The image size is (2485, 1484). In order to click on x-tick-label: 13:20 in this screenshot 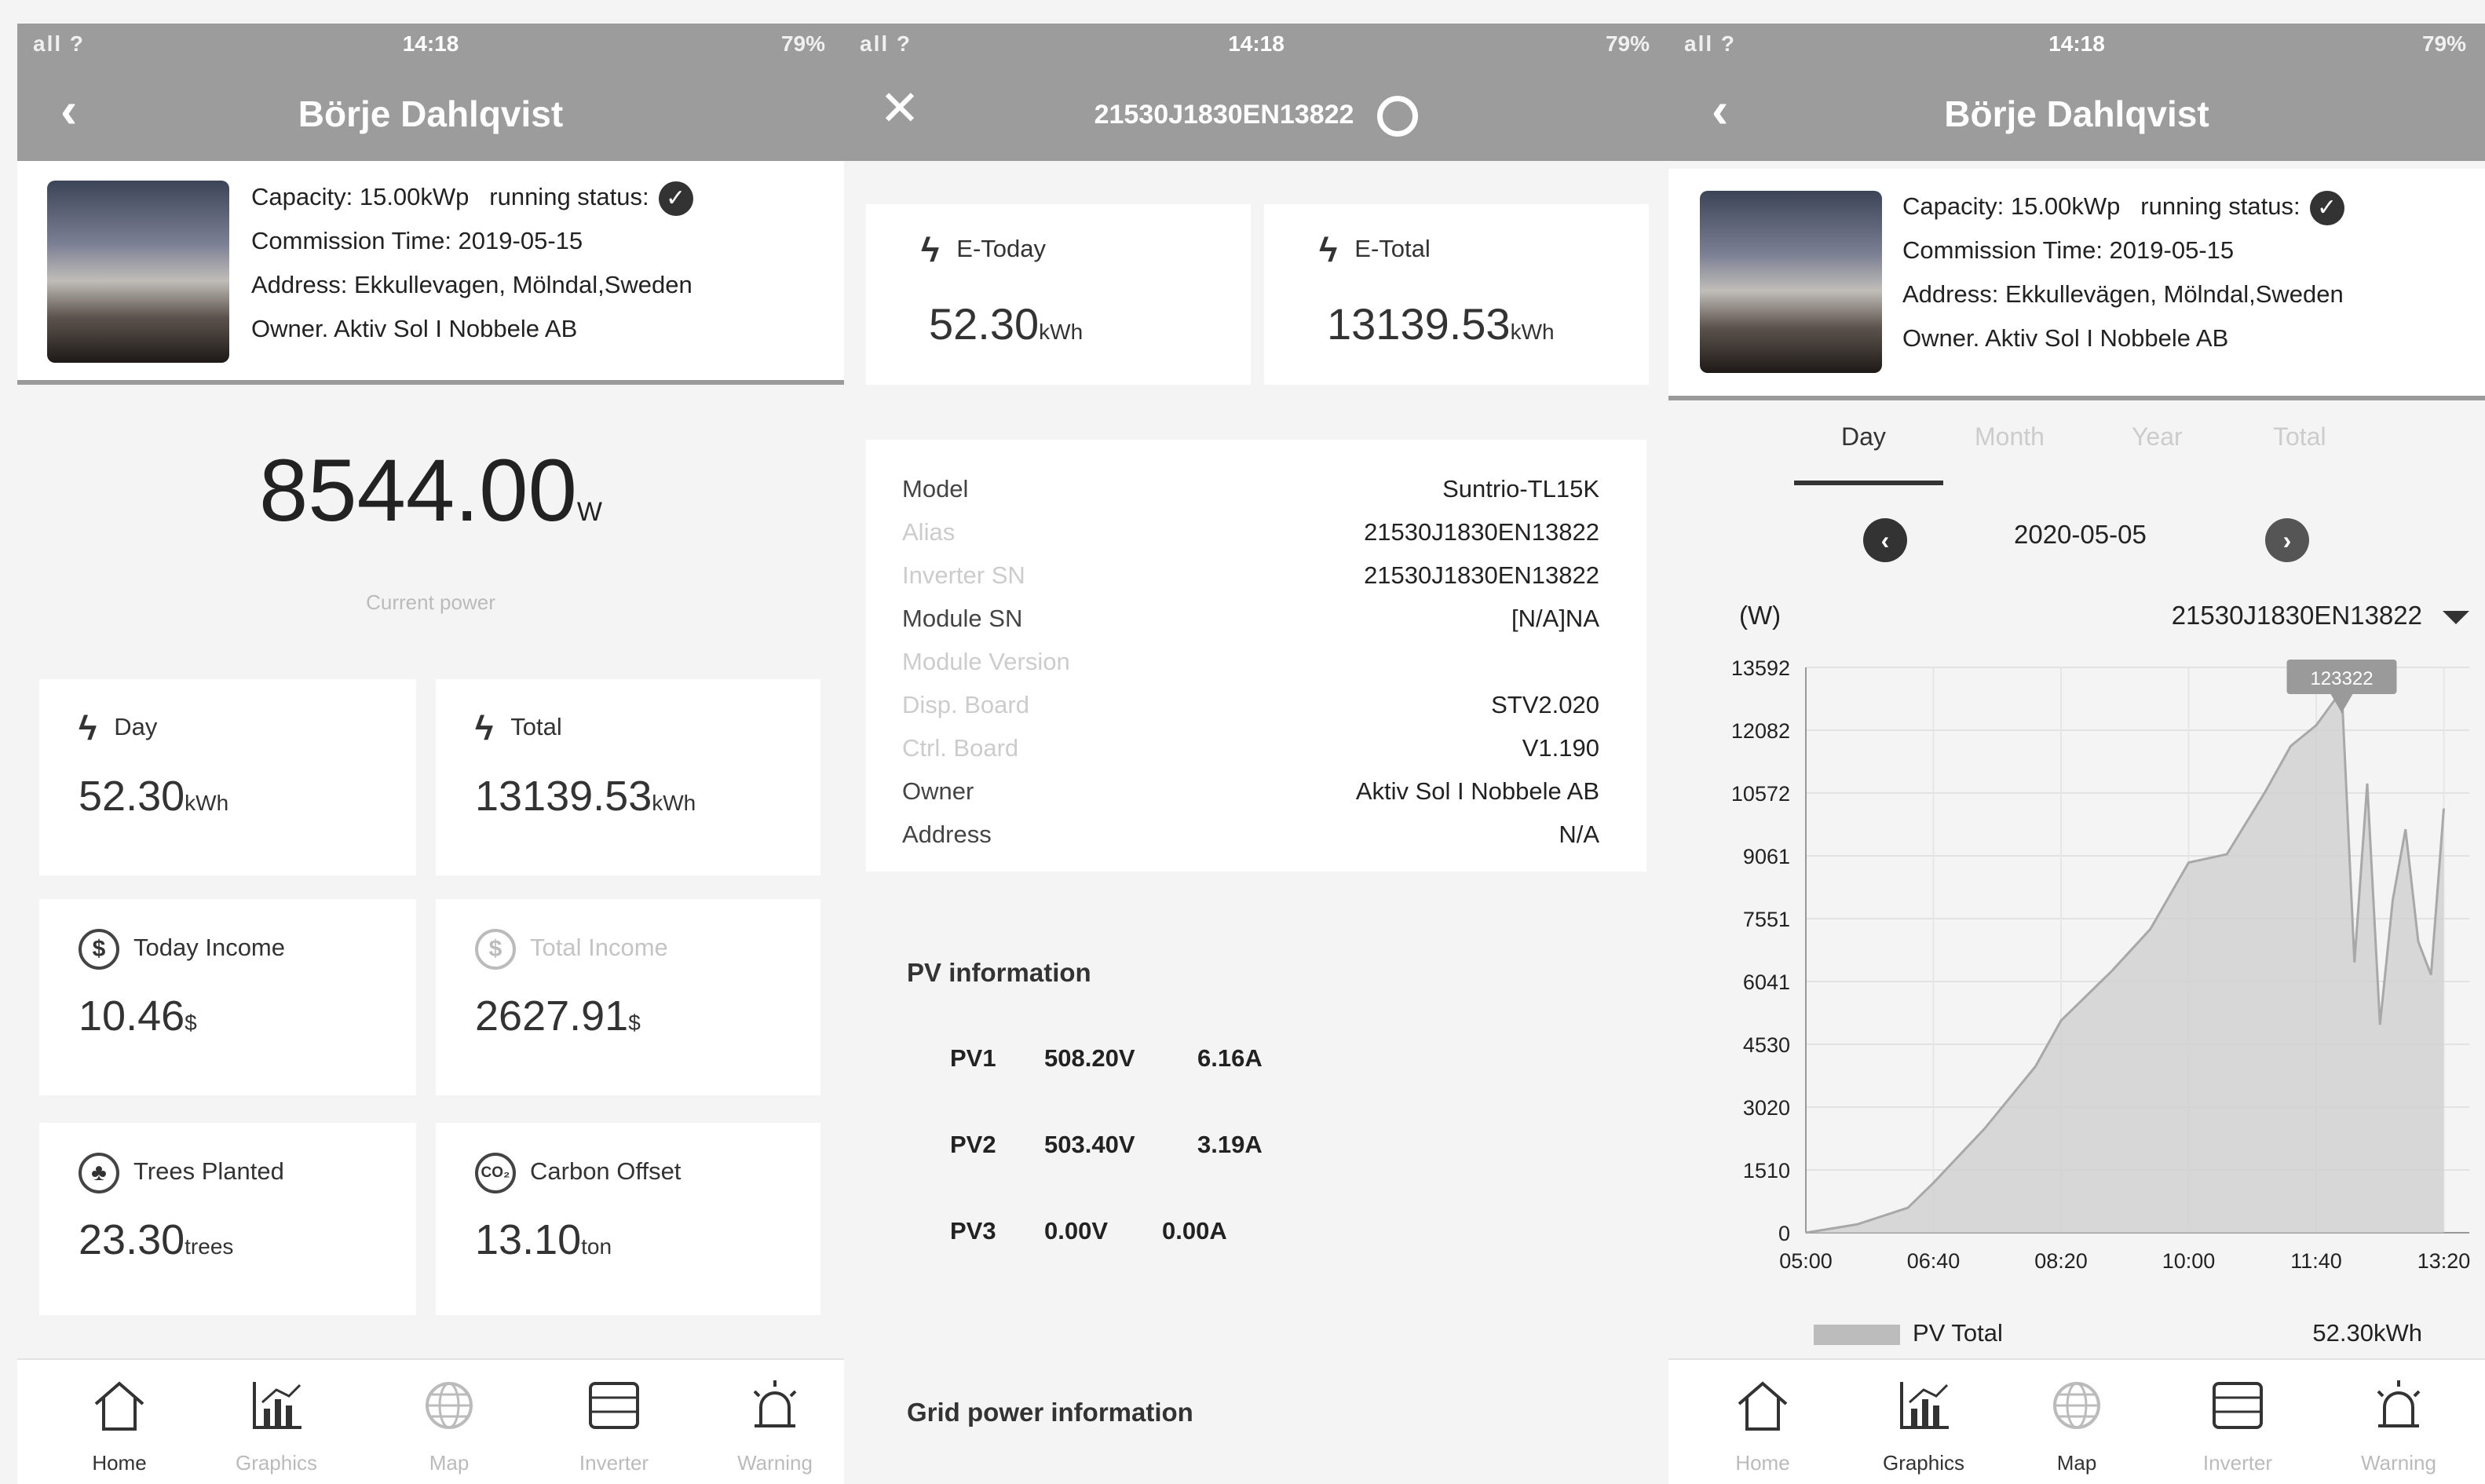, I will do `click(2444, 1261)`.